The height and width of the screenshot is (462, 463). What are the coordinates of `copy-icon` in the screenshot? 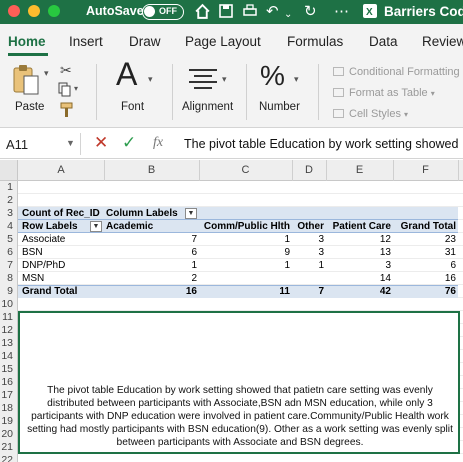 It's located at (65, 92).